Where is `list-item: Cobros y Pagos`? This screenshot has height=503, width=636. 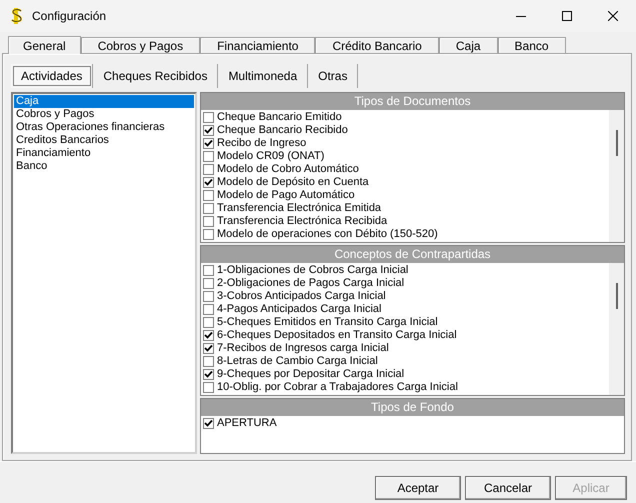 list-item: Cobros y Pagos is located at coordinates (104, 114).